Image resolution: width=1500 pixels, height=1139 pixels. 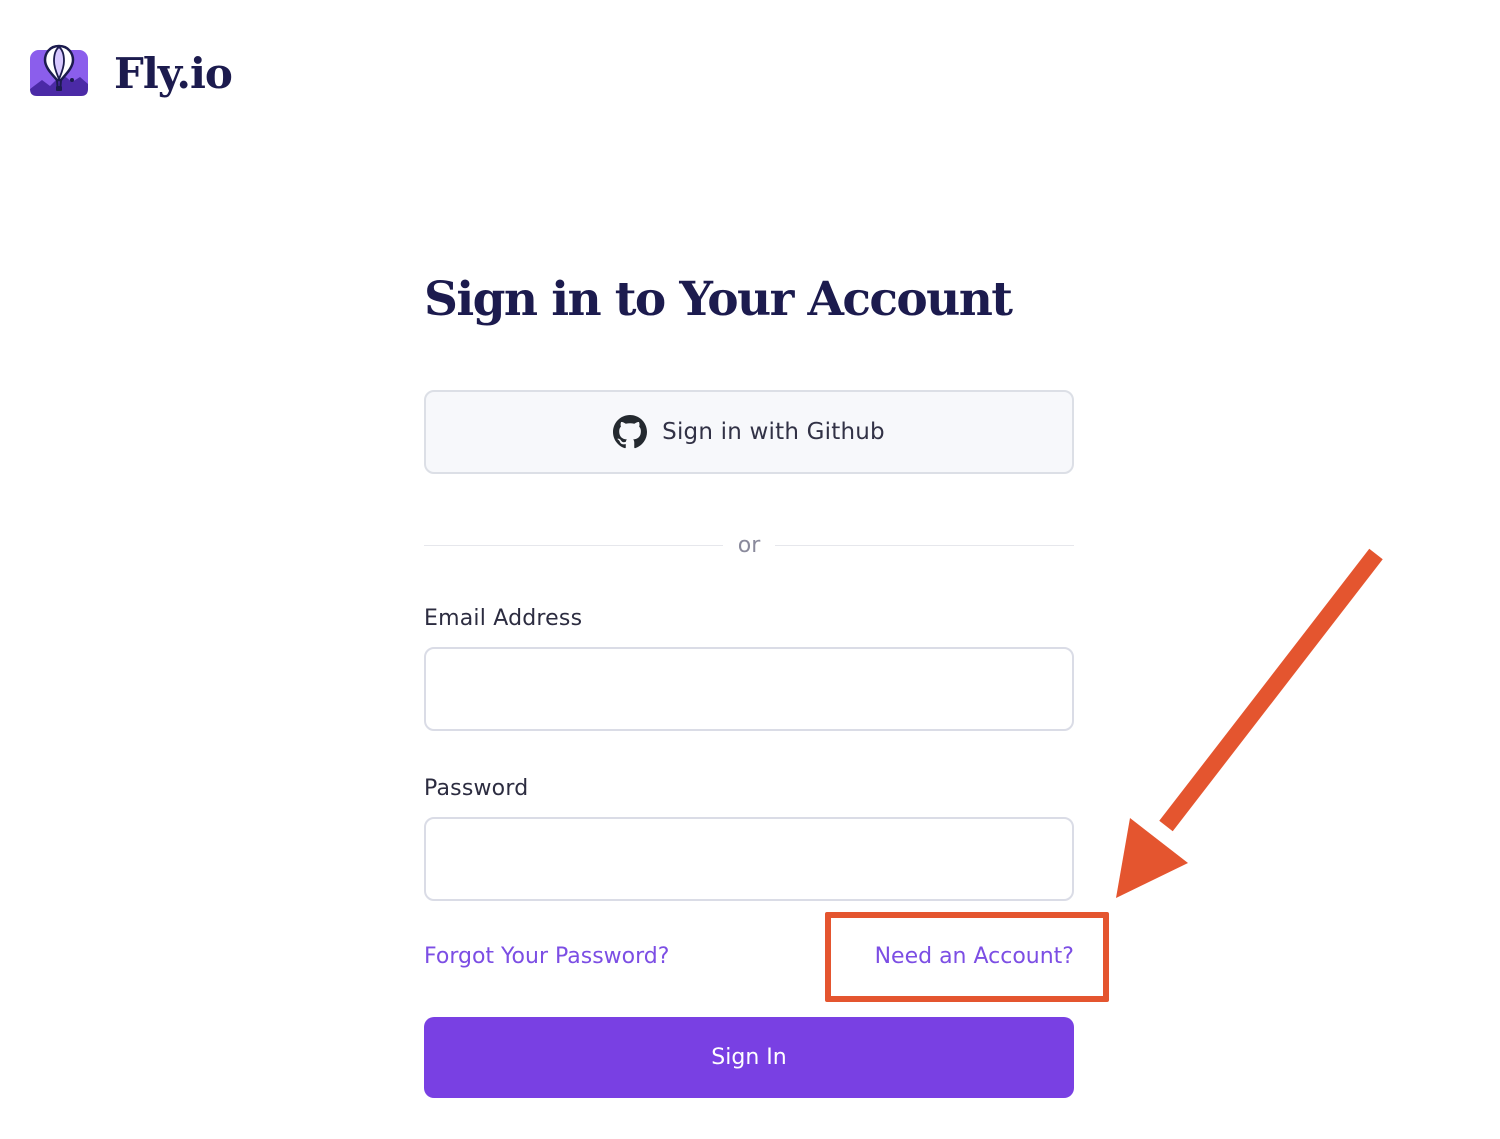 I want to click on divider-text: or, so click(x=749, y=545).